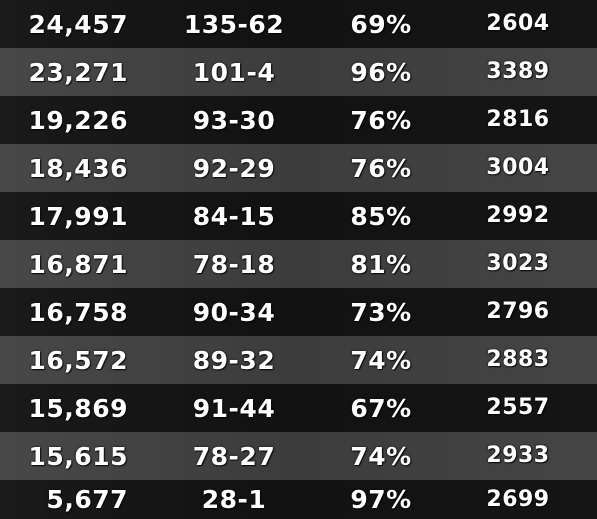  What do you see at coordinates (234, 24) in the screenshot?
I see `record-cell: 135-62` at bounding box center [234, 24].